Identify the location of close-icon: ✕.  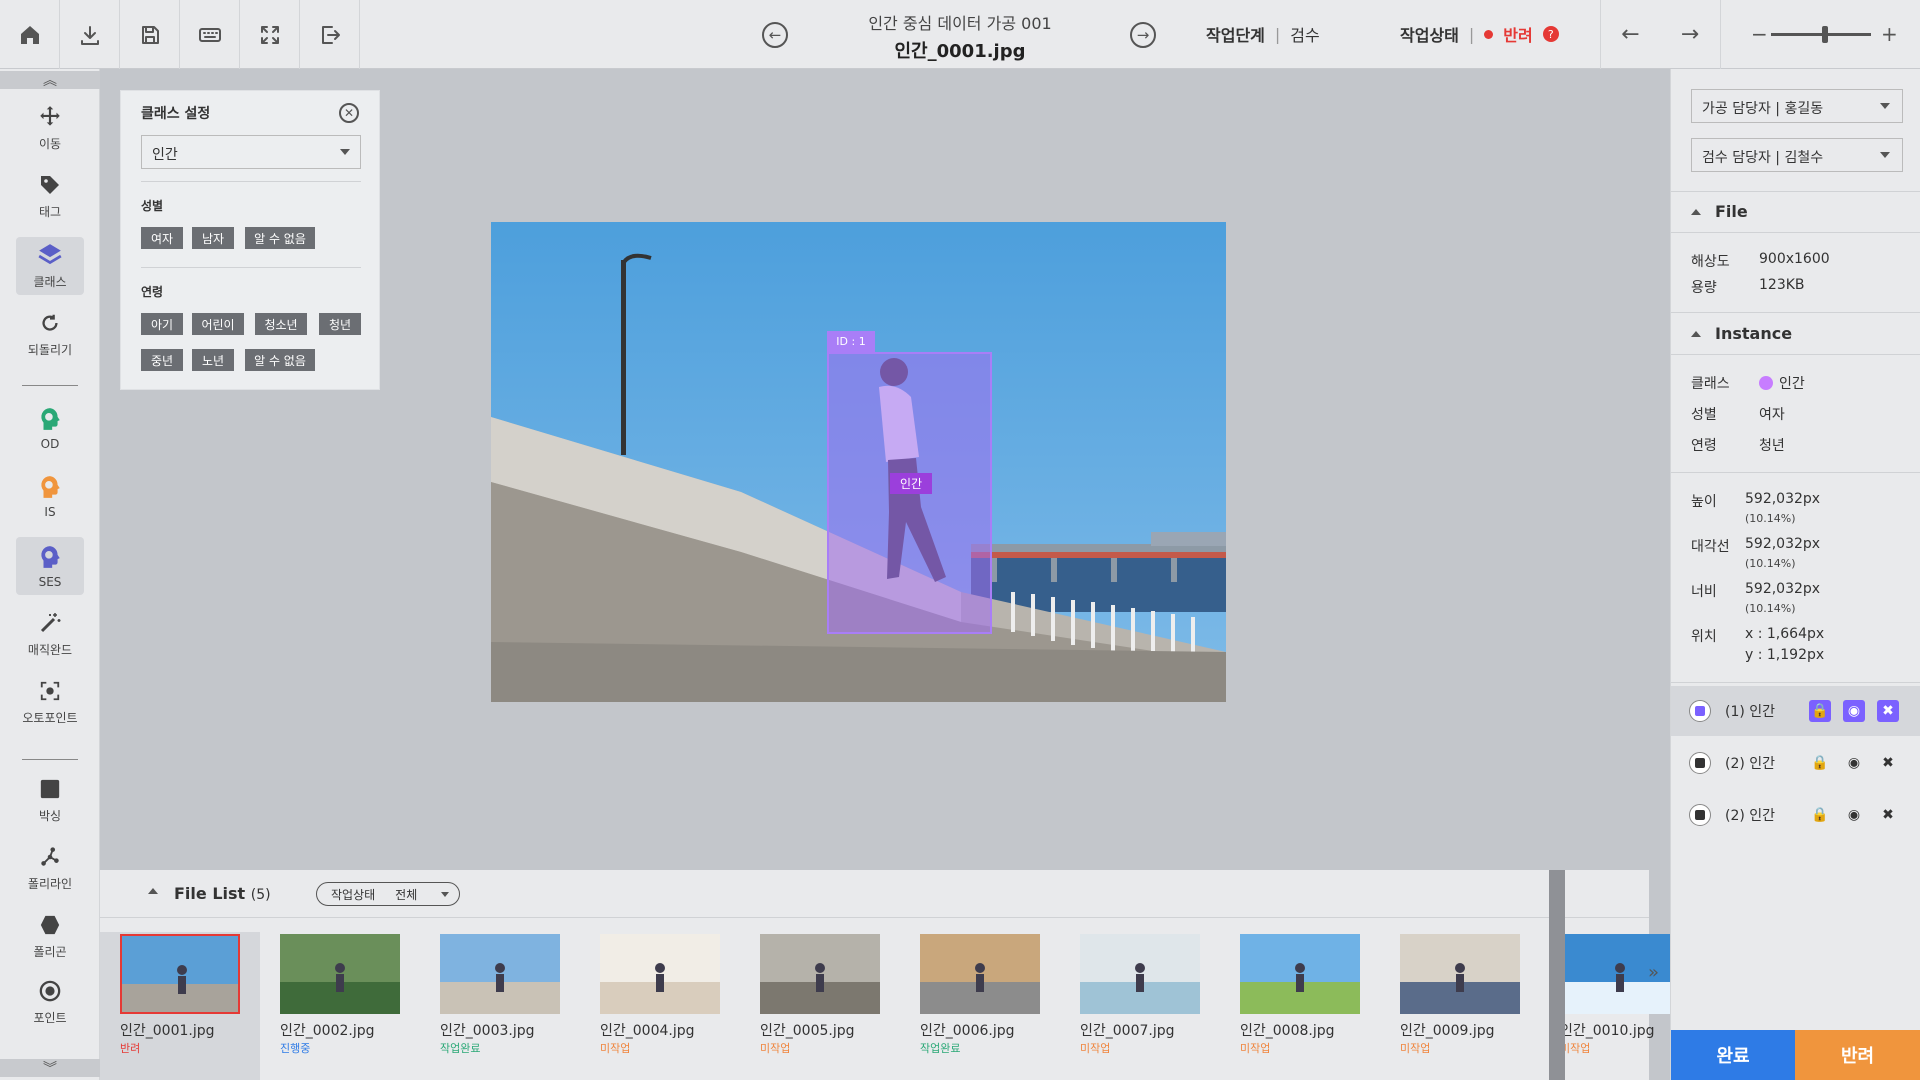
(349, 113).